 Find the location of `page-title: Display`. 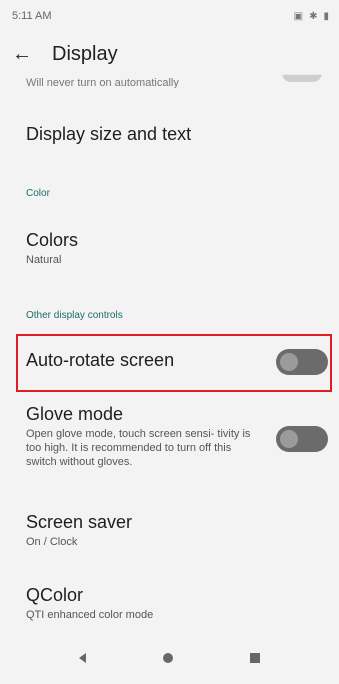

page-title: Display is located at coordinates (85, 53).